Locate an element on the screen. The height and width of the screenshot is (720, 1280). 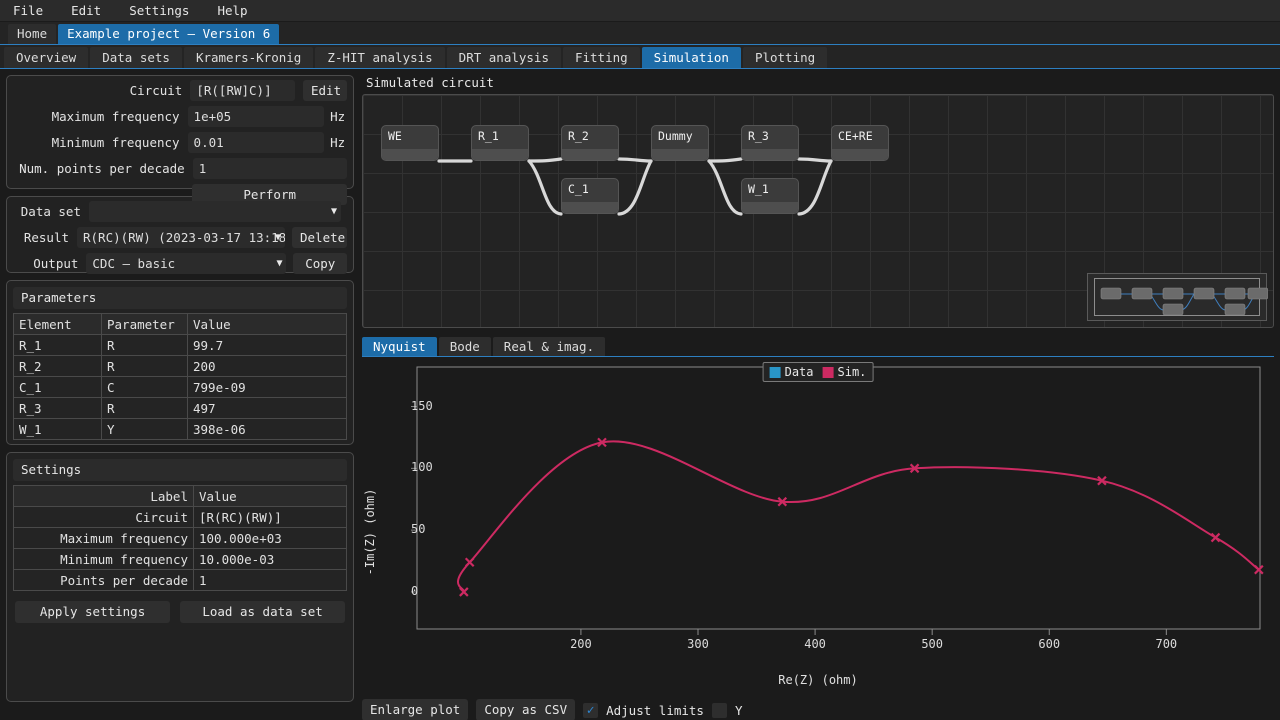
table-row: R_2 R 200 is located at coordinates (180, 366).